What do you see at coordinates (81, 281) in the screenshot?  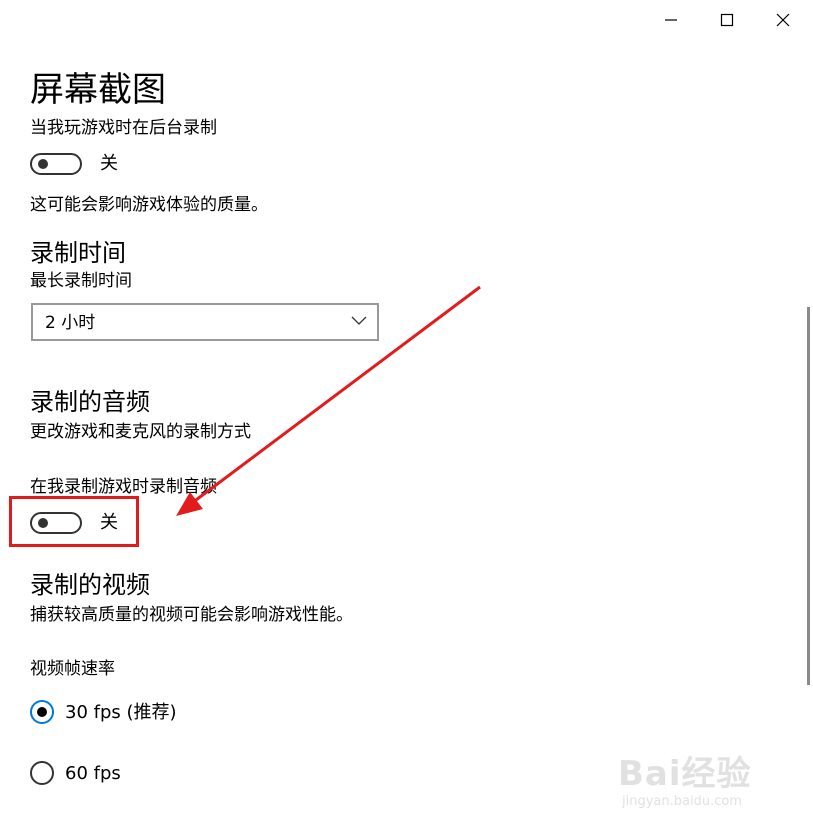 I see `max-record-time-label: 最长录制时间` at bounding box center [81, 281].